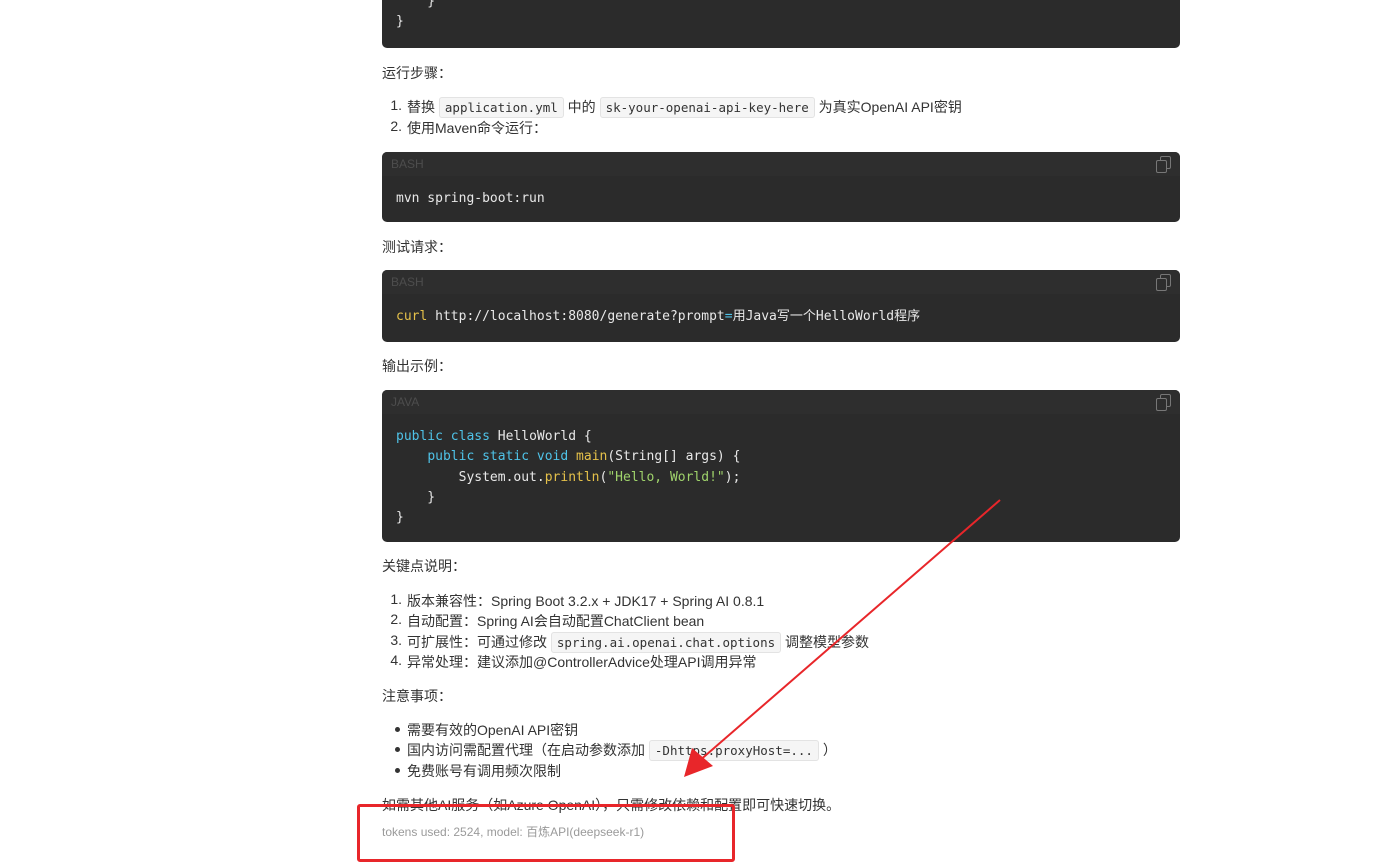  I want to click on section-heading-test-request: 测试请求：, so click(417, 247).